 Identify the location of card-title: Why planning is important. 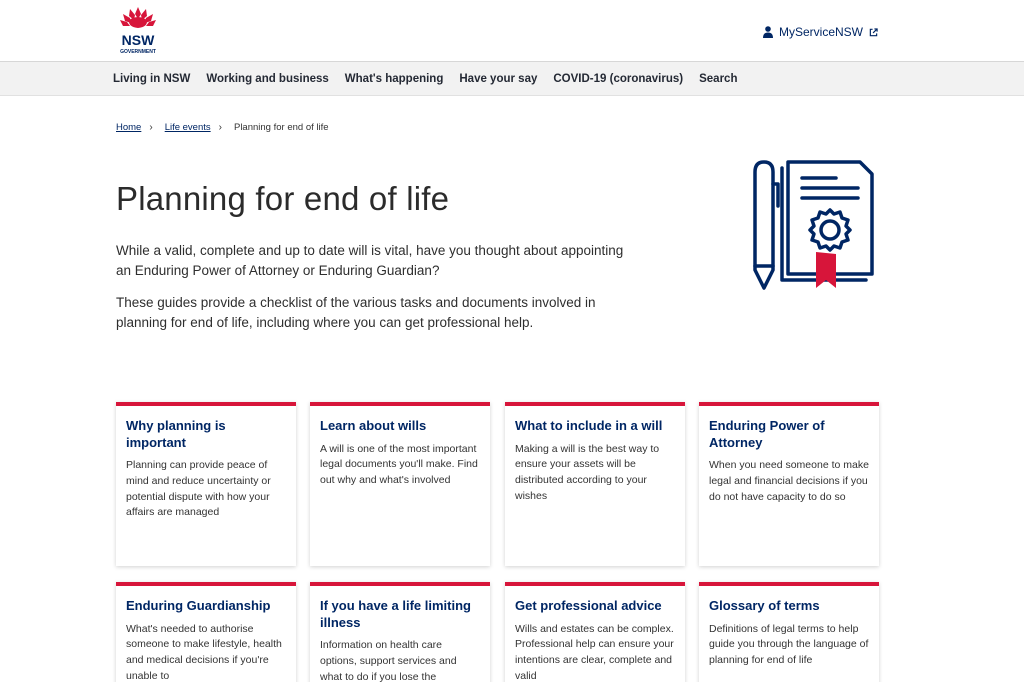
(176, 434).